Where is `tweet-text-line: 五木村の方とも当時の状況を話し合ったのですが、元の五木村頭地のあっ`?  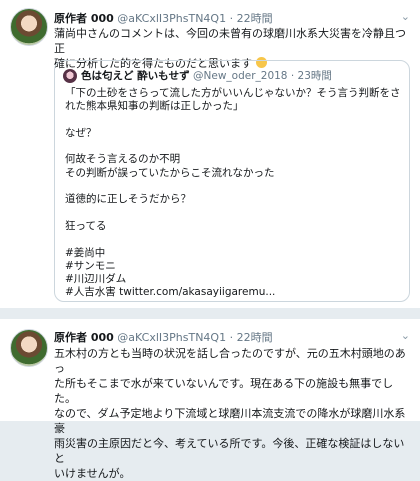
tweet-text-line: 五木村の方とも当時の状況を話し合ったのですが、元の五木村頭地のあっ is located at coordinates (230, 361).